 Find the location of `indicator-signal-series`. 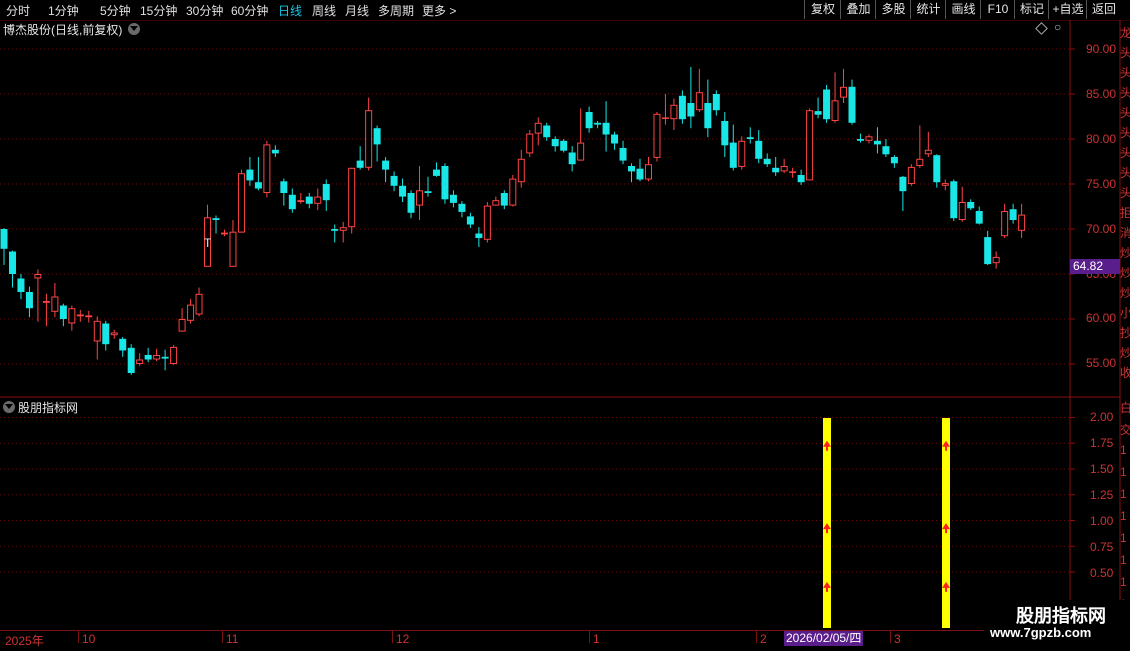

indicator-signal-series is located at coordinates (886, 523).